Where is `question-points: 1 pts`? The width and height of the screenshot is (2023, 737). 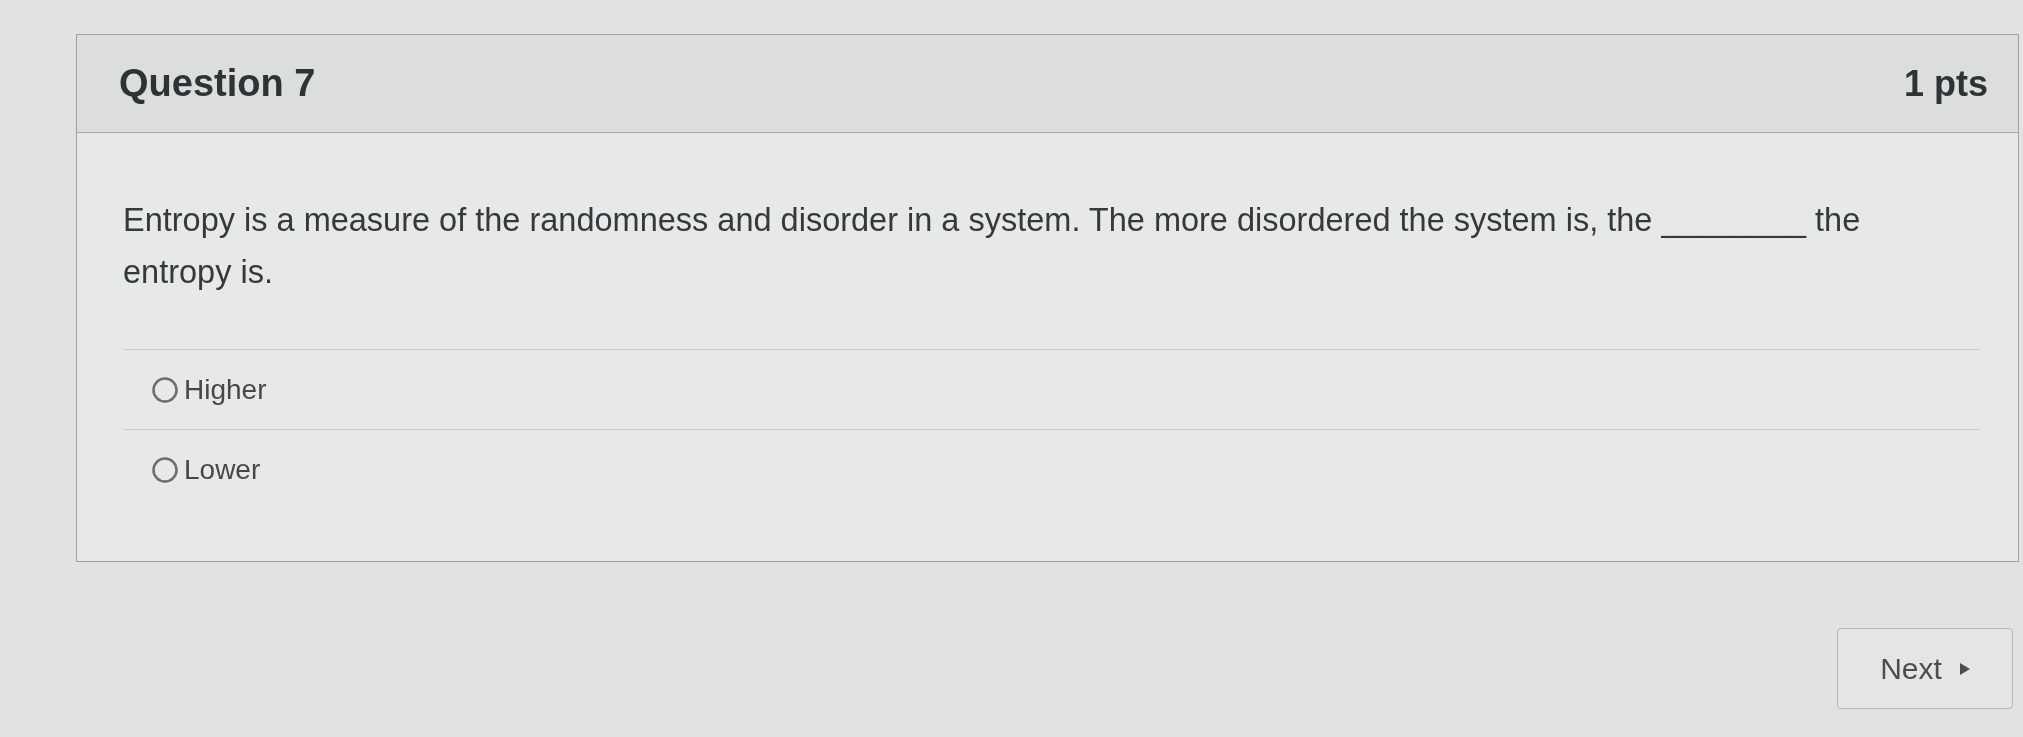 question-points: 1 pts is located at coordinates (1945, 83).